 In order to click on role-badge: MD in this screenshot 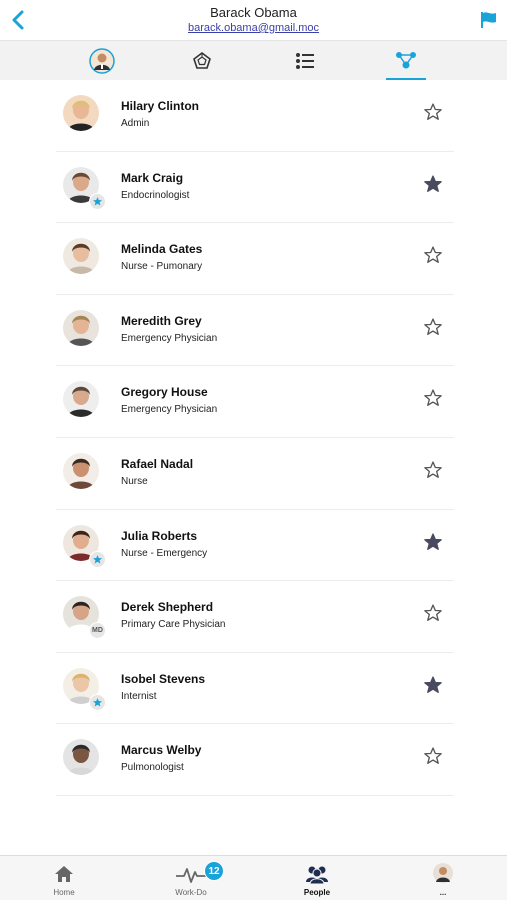, I will do `click(97, 631)`.